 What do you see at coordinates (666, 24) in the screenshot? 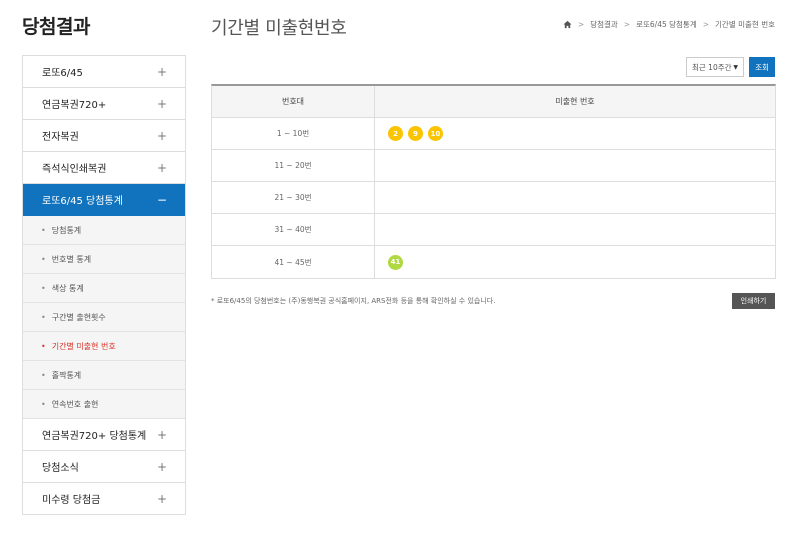
I see `breadcrumb-item: 로또6/45 당첨통계` at bounding box center [666, 24].